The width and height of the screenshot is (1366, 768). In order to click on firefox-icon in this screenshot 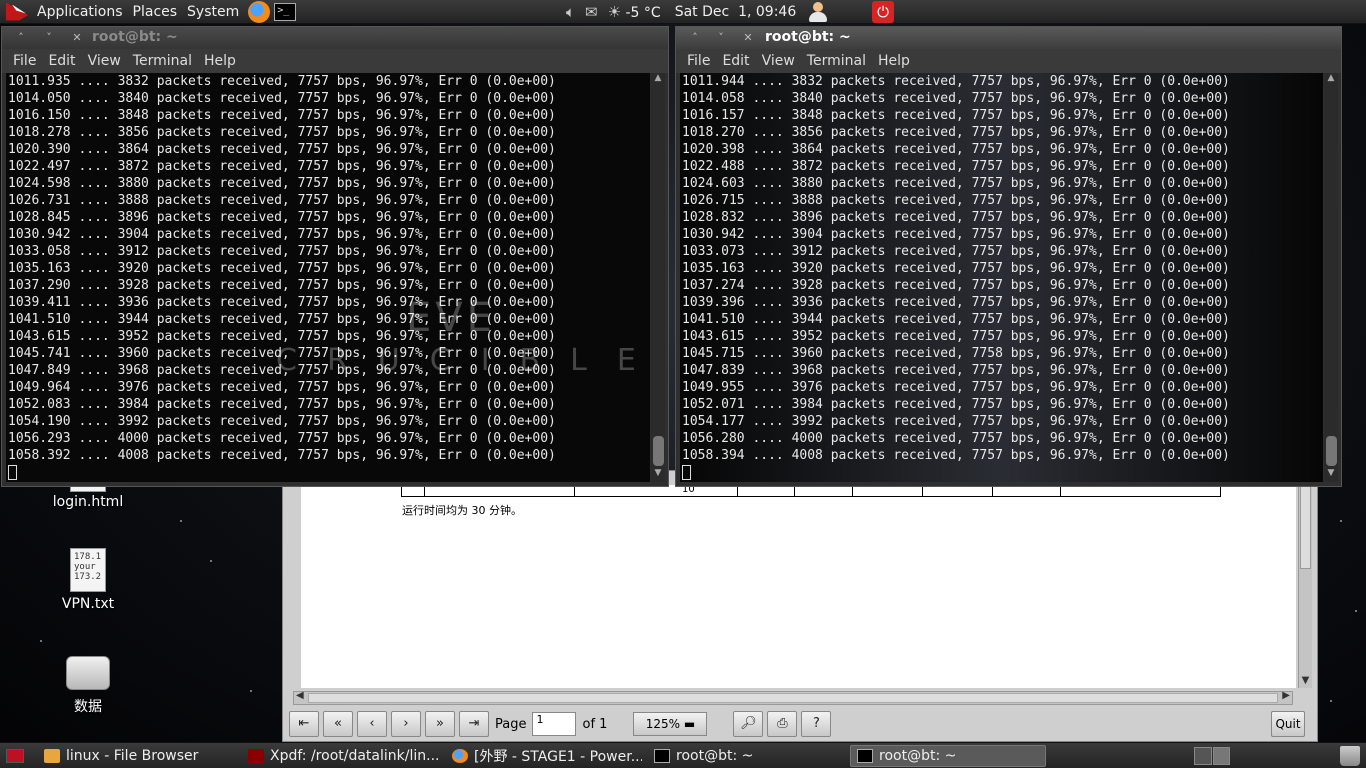, I will do `click(460, 755)`.